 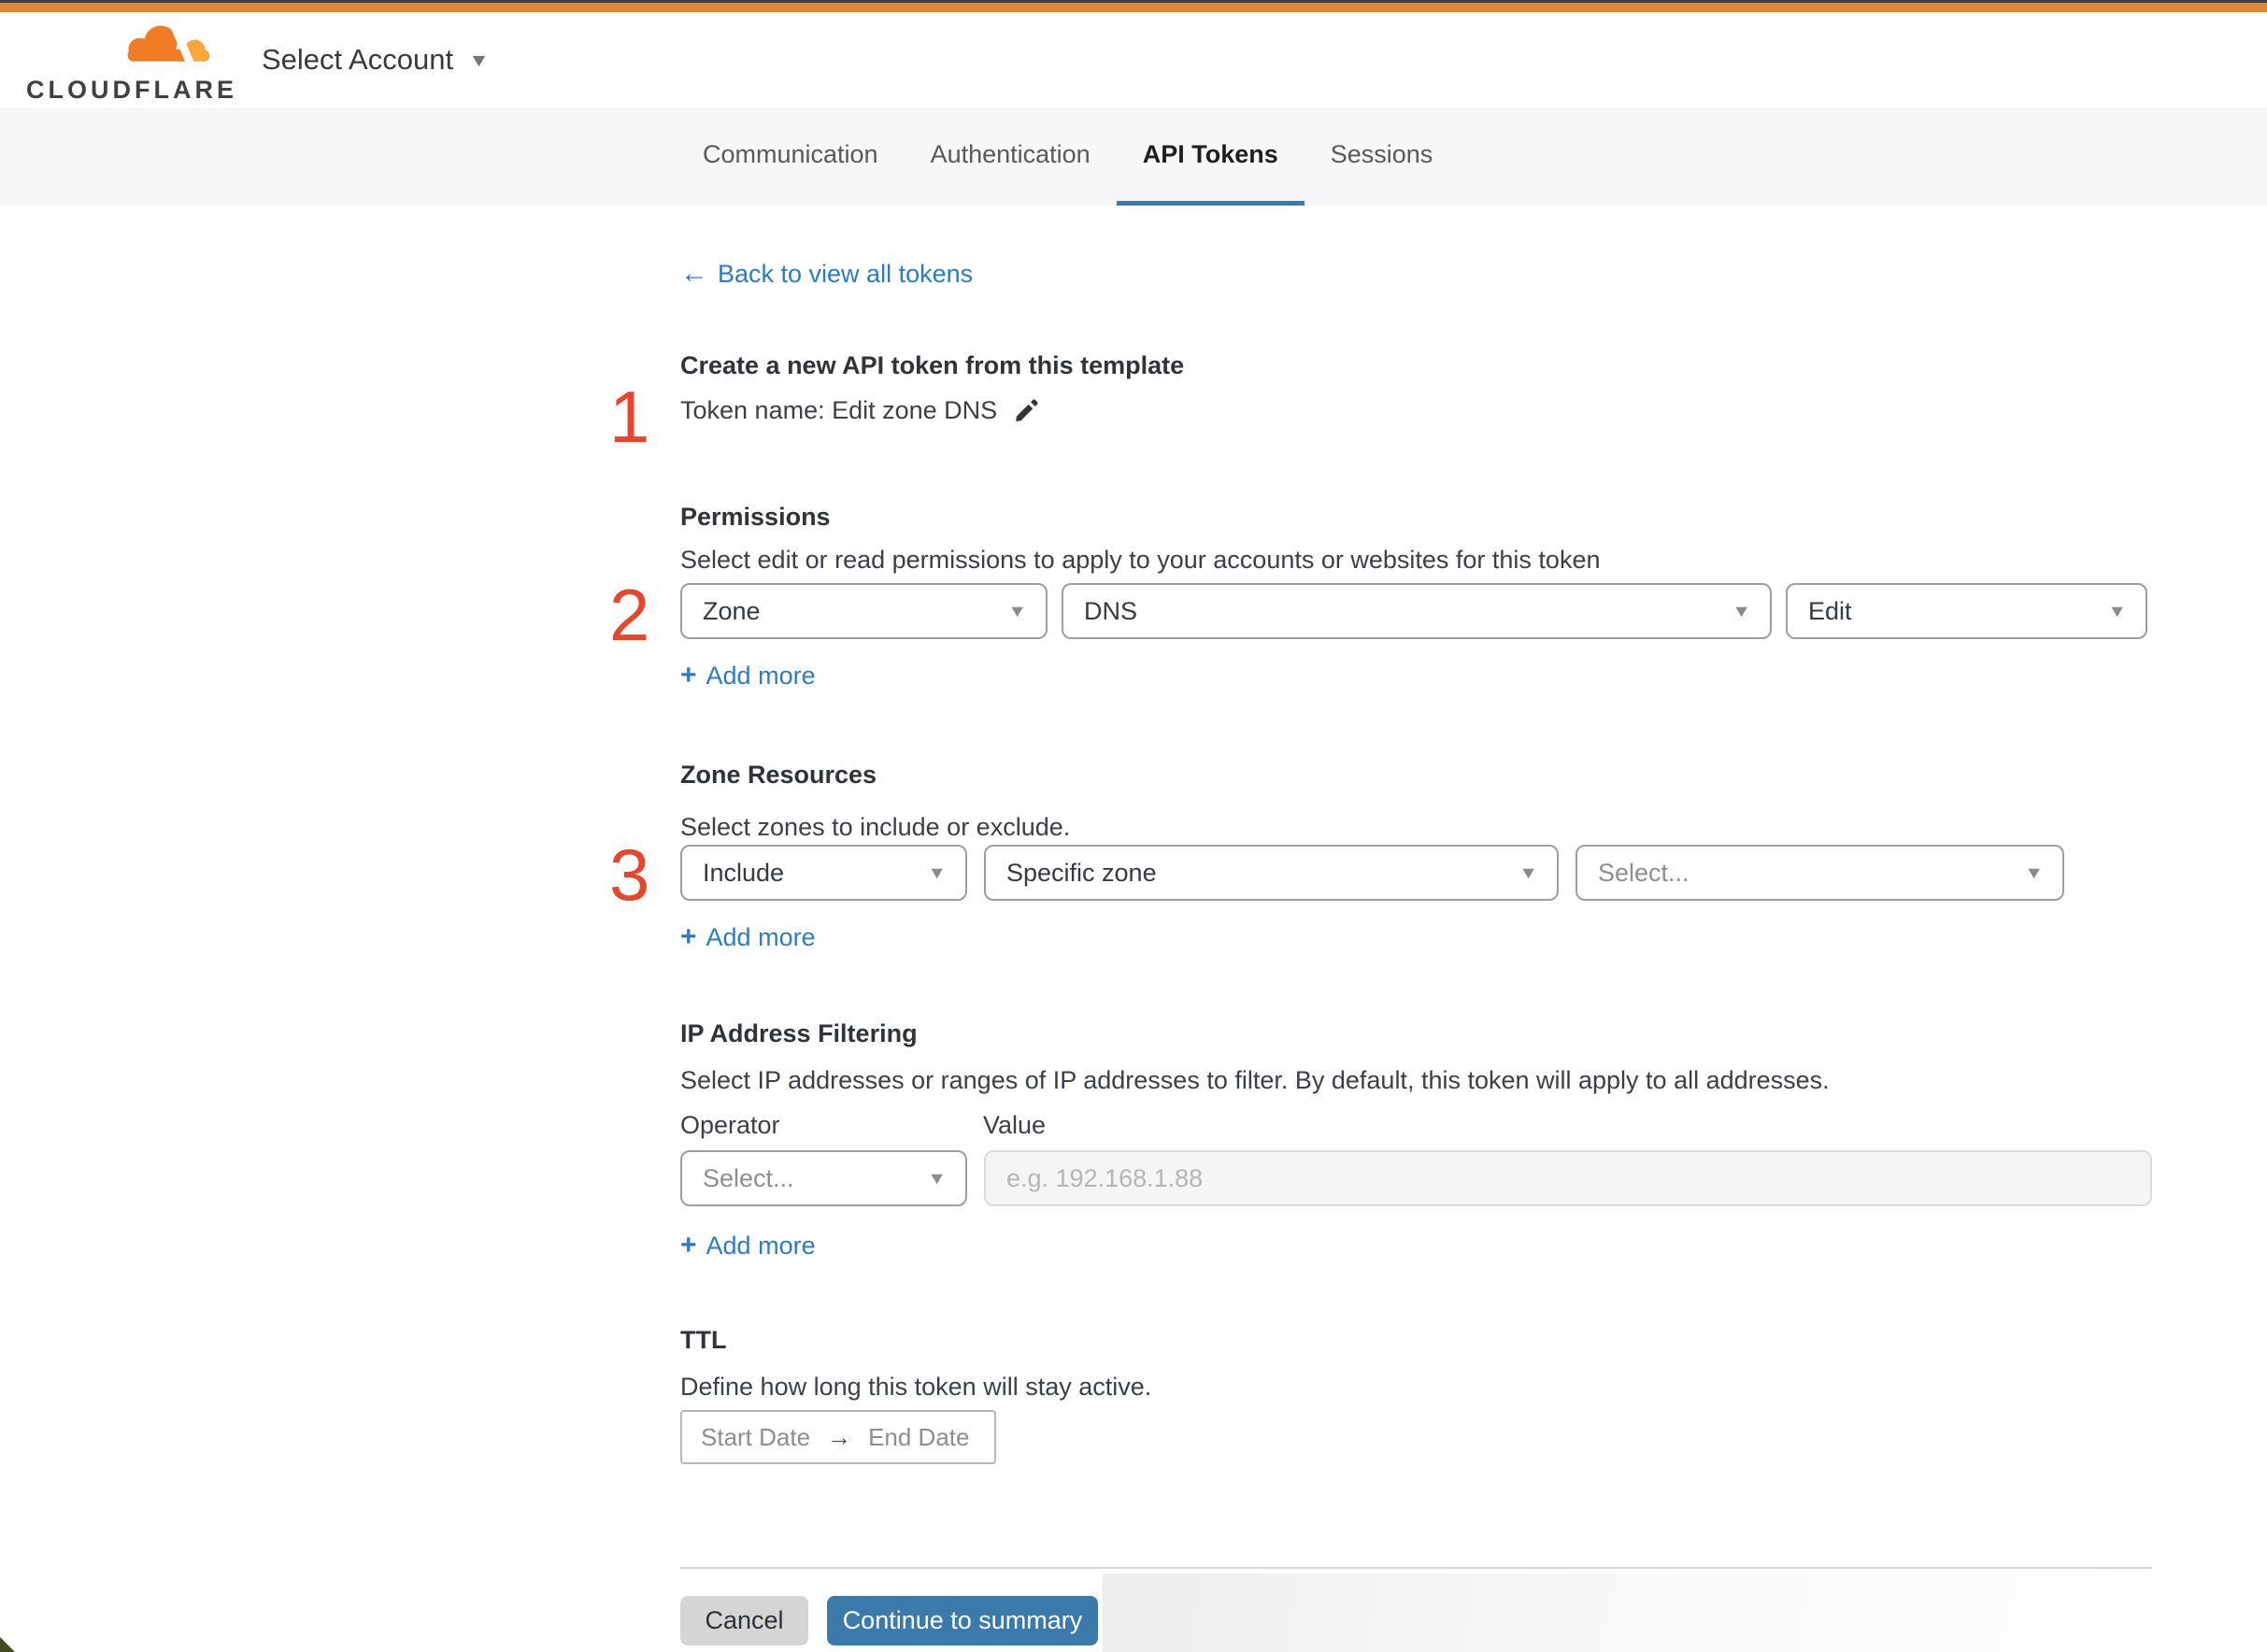 What do you see at coordinates (1568, 1178) in the screenshot?
I see `ip-value-input` at bounding box center [1568, 1178].